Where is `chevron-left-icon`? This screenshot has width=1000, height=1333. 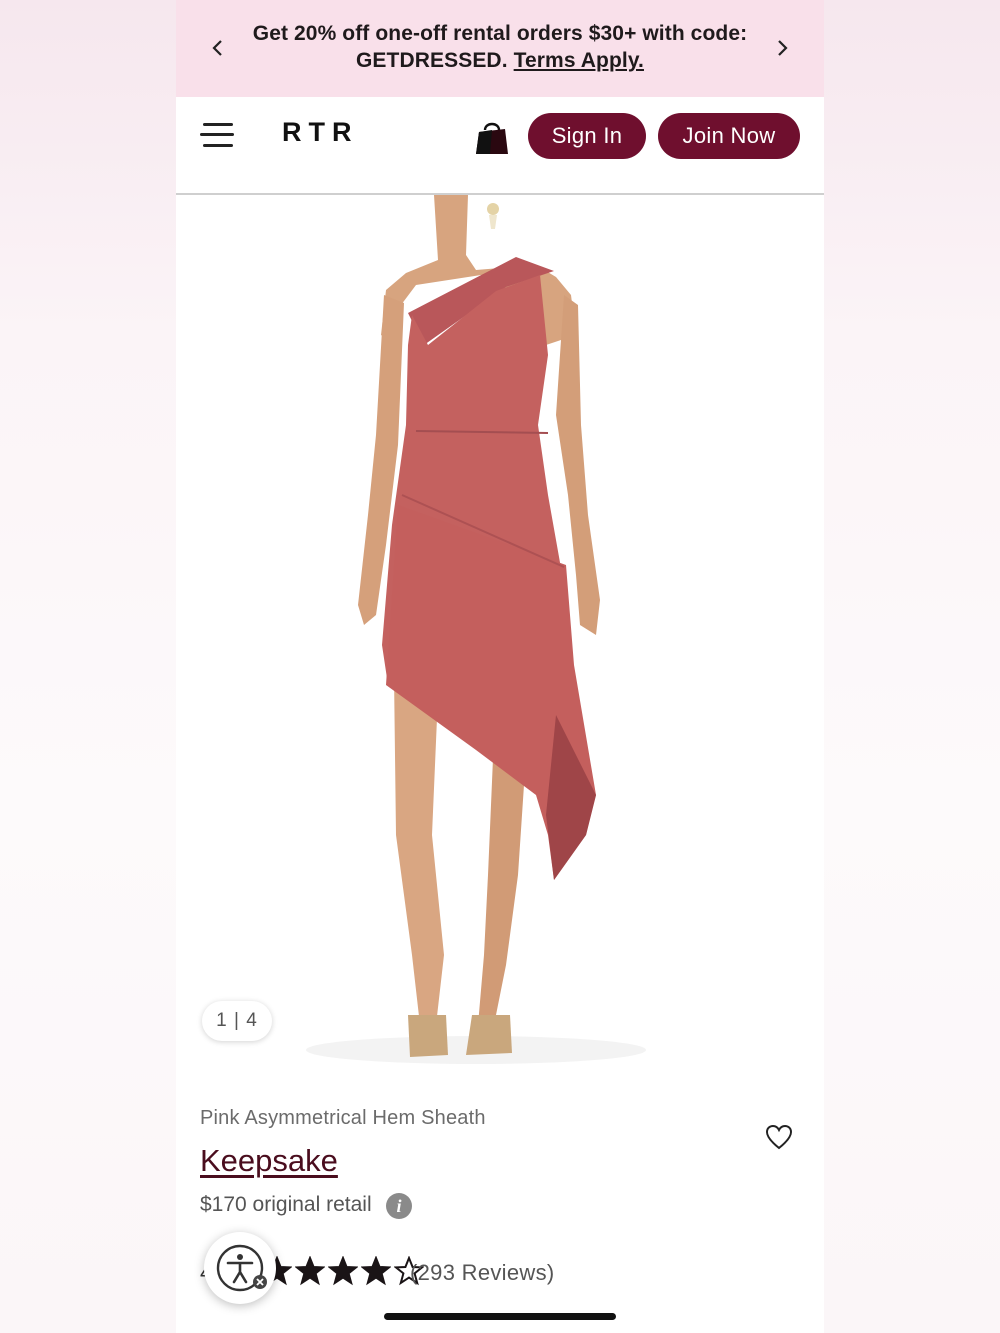 chevron-left-icon is located at coordinates (218, 48).